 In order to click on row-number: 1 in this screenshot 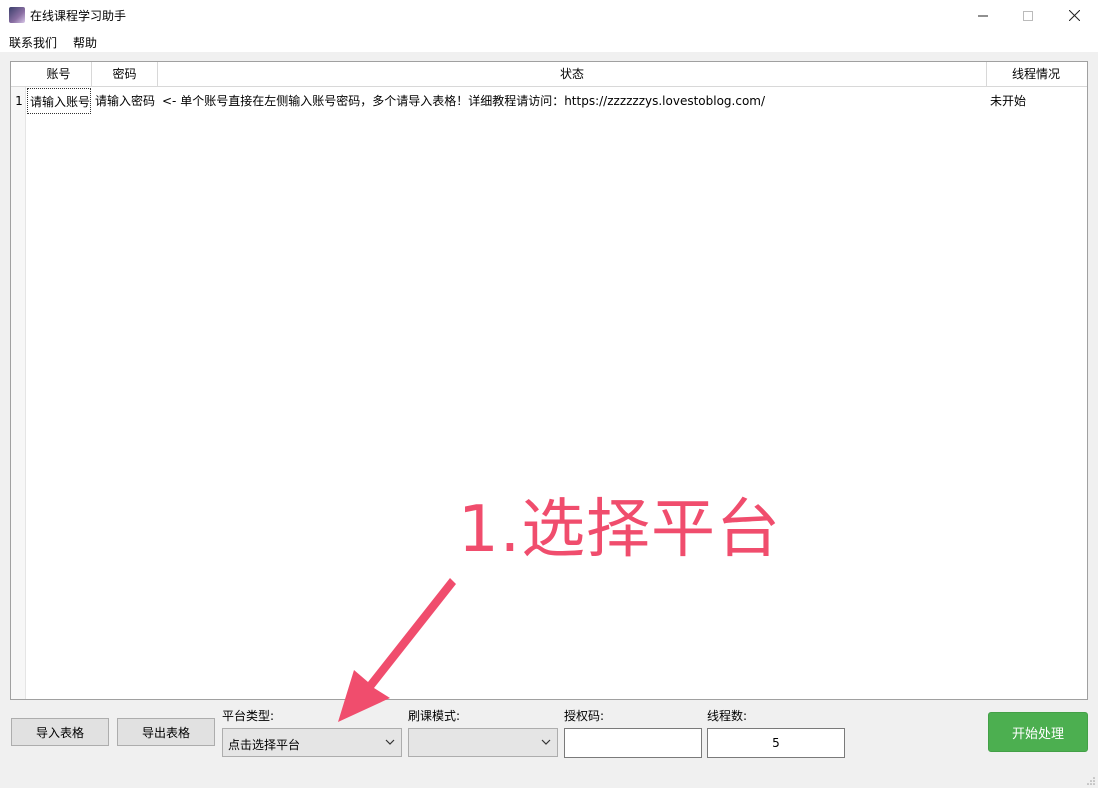, I will do `click(19, 101)`.